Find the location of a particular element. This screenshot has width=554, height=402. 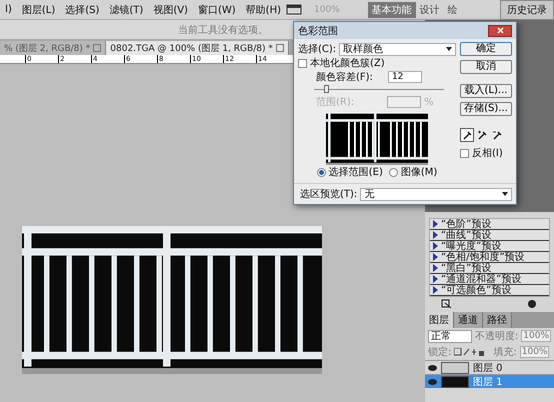

eyedropper-icon is located at coordinates (467, 135).